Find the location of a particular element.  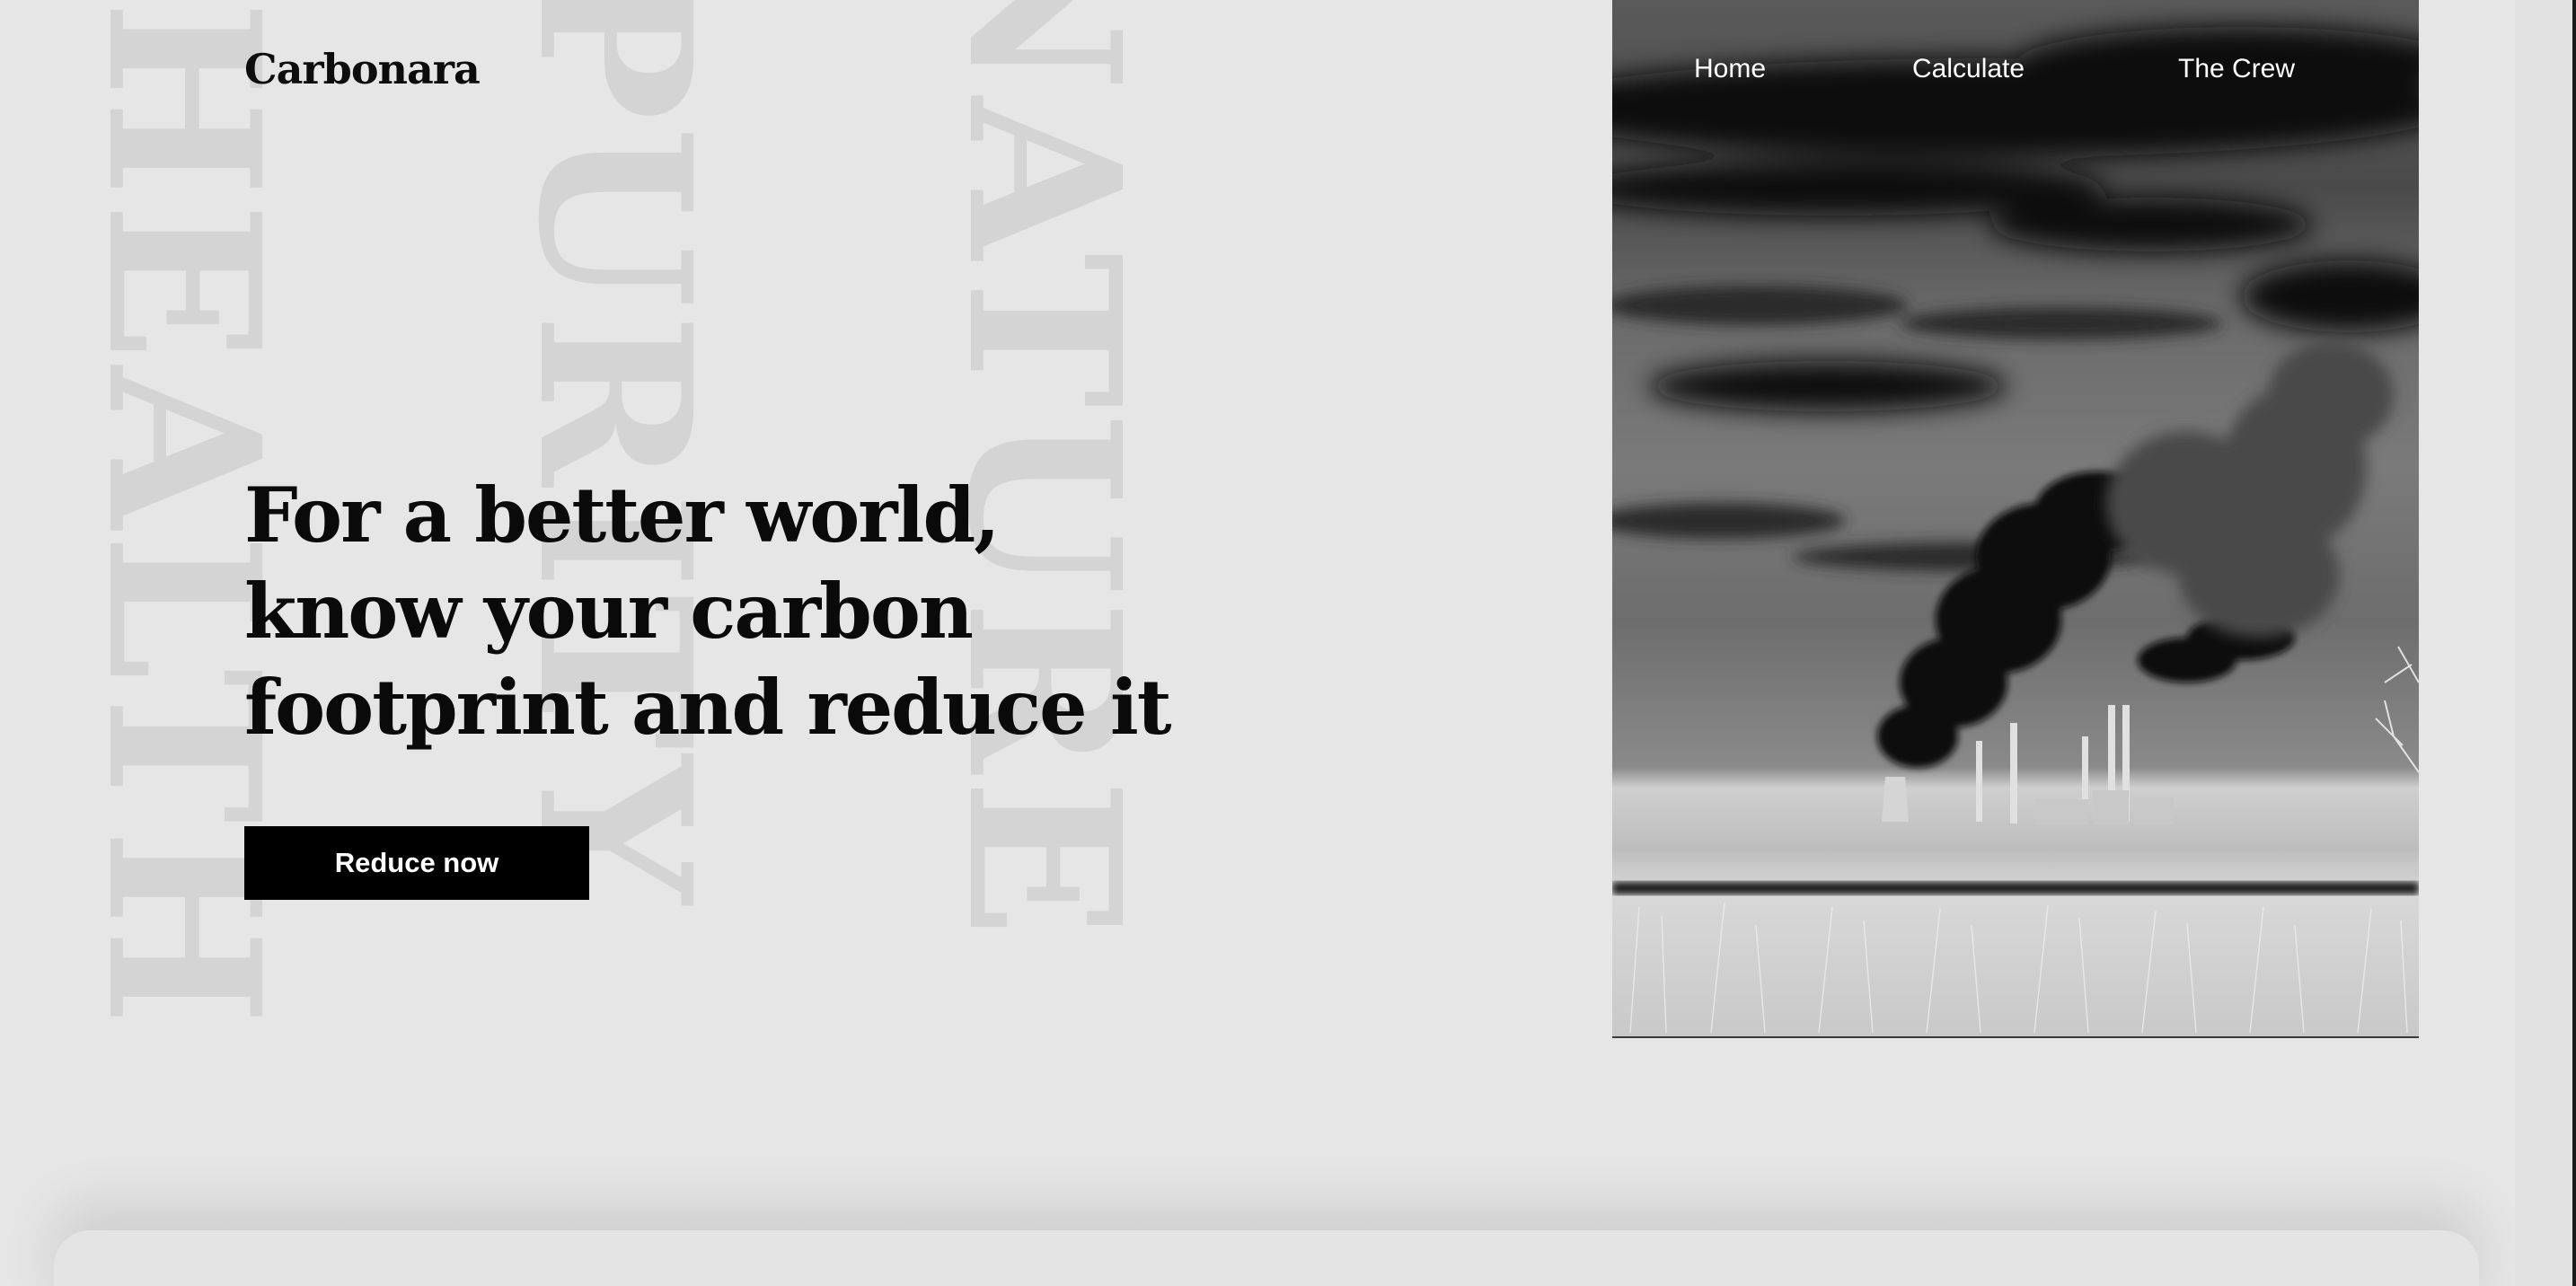

nav-link-the-crew: The Crew is located at coordinates (2236, 69).